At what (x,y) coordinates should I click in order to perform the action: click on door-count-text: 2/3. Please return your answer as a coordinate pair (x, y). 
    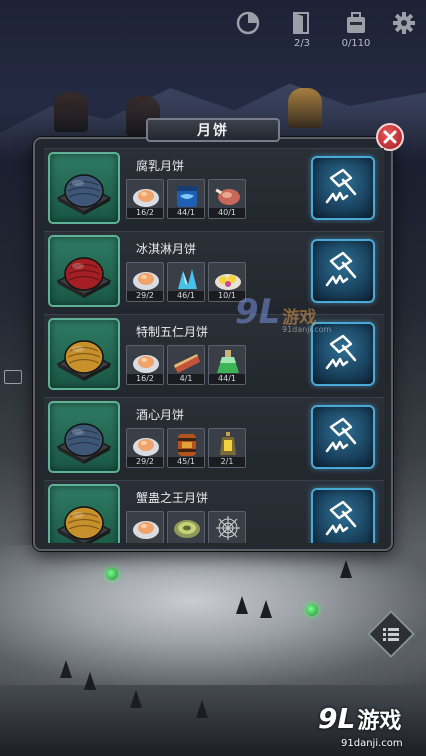
    Looking at the image, I should click on (302, 43).